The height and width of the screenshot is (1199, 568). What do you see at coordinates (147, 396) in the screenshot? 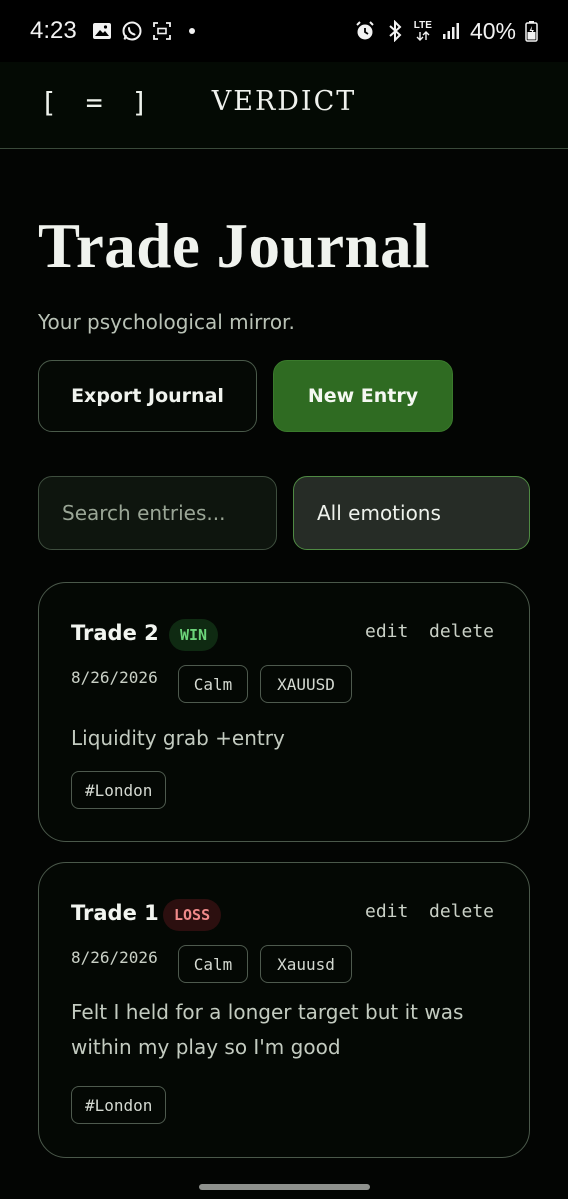
I see `export-journal-button: Export Journal` at bounding box center [147, 396].